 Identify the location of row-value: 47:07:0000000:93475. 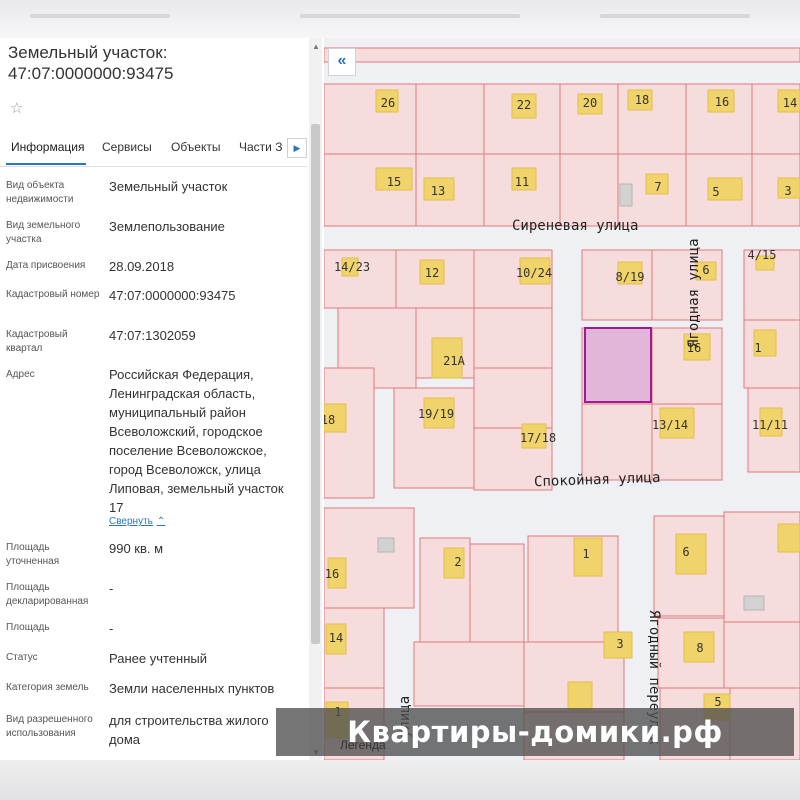
(172, 295).